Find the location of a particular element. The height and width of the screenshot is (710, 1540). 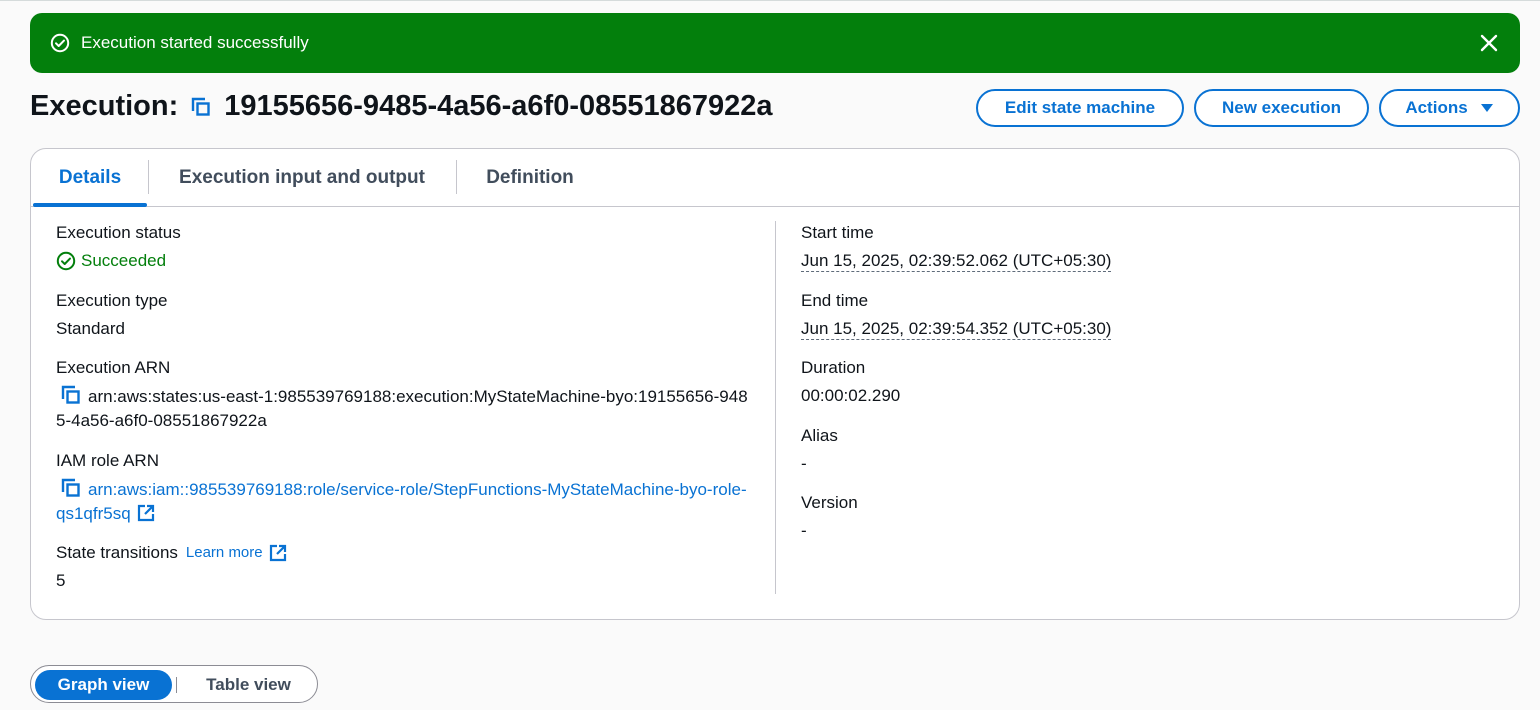

execution-arn-label: Execution ARN is located at coordinates (113, 367).